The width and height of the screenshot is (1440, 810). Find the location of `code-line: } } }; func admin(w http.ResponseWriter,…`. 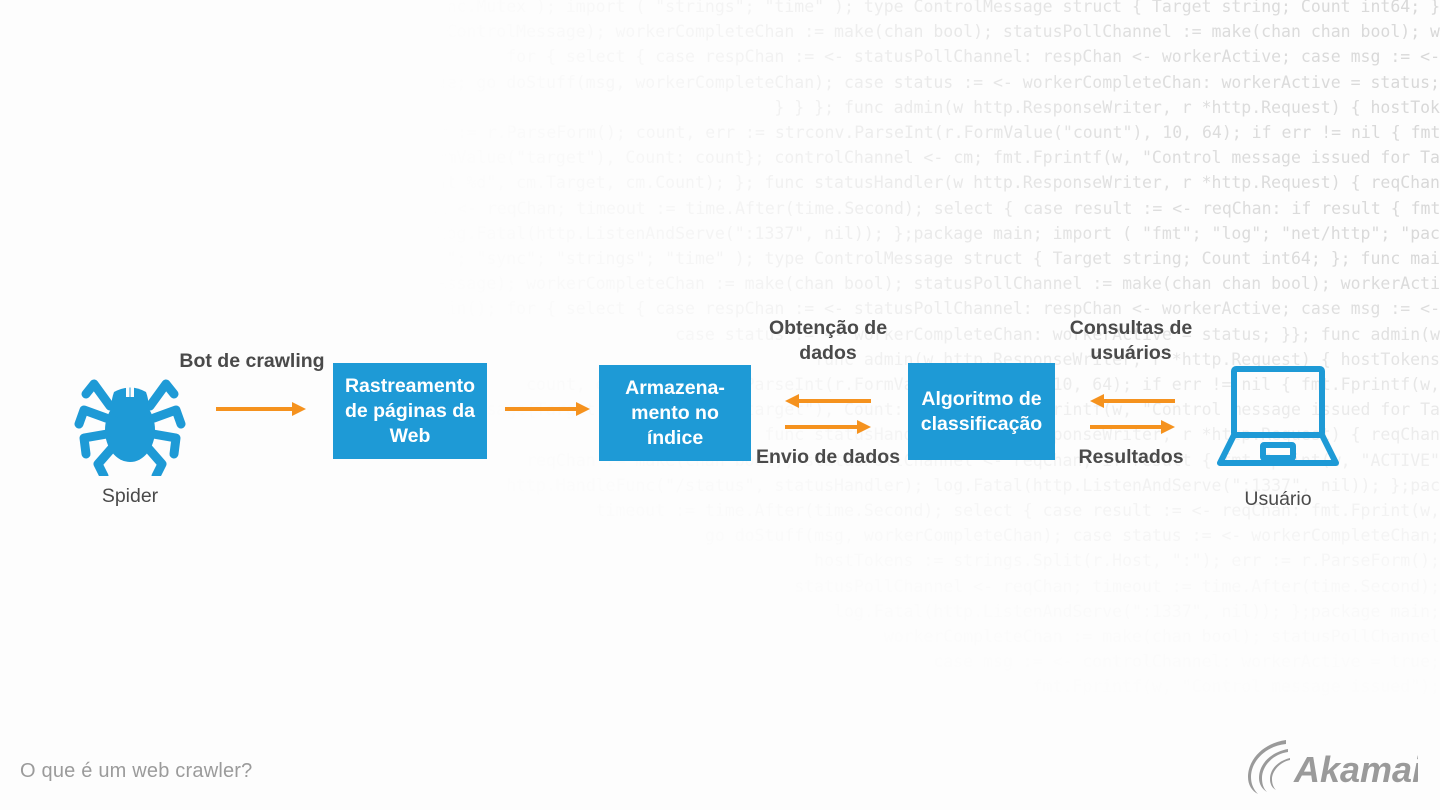

code-line: } } }; func admin(w http.ResponseWriter,… is located at coordinates (1107, 107).